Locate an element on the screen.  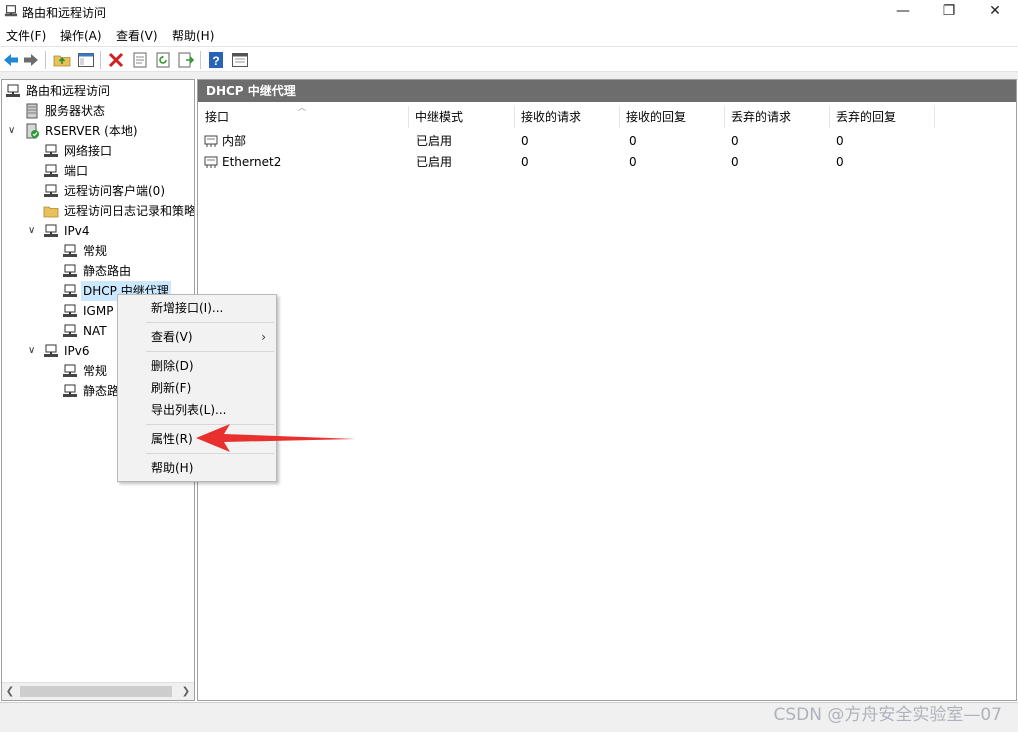
column-header-requests-received: 接收的请求 is located at coordinates (567, 117).